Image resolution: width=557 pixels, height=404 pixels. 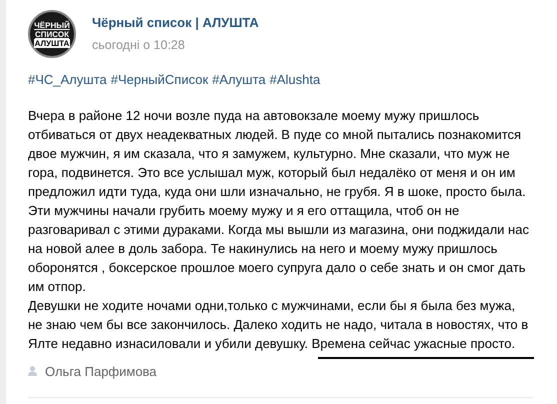 What do you see at coordinates (239, 80) in the screenshot?
I see `hashtag-link: #Алушта` at bounding box center [239, 80].